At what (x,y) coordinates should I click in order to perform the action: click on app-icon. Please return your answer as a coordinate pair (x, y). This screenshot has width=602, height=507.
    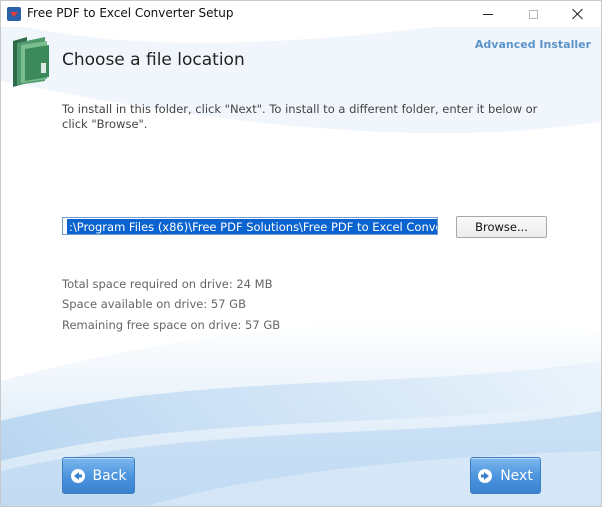
    Looking at the image, I should click on (14, 14).